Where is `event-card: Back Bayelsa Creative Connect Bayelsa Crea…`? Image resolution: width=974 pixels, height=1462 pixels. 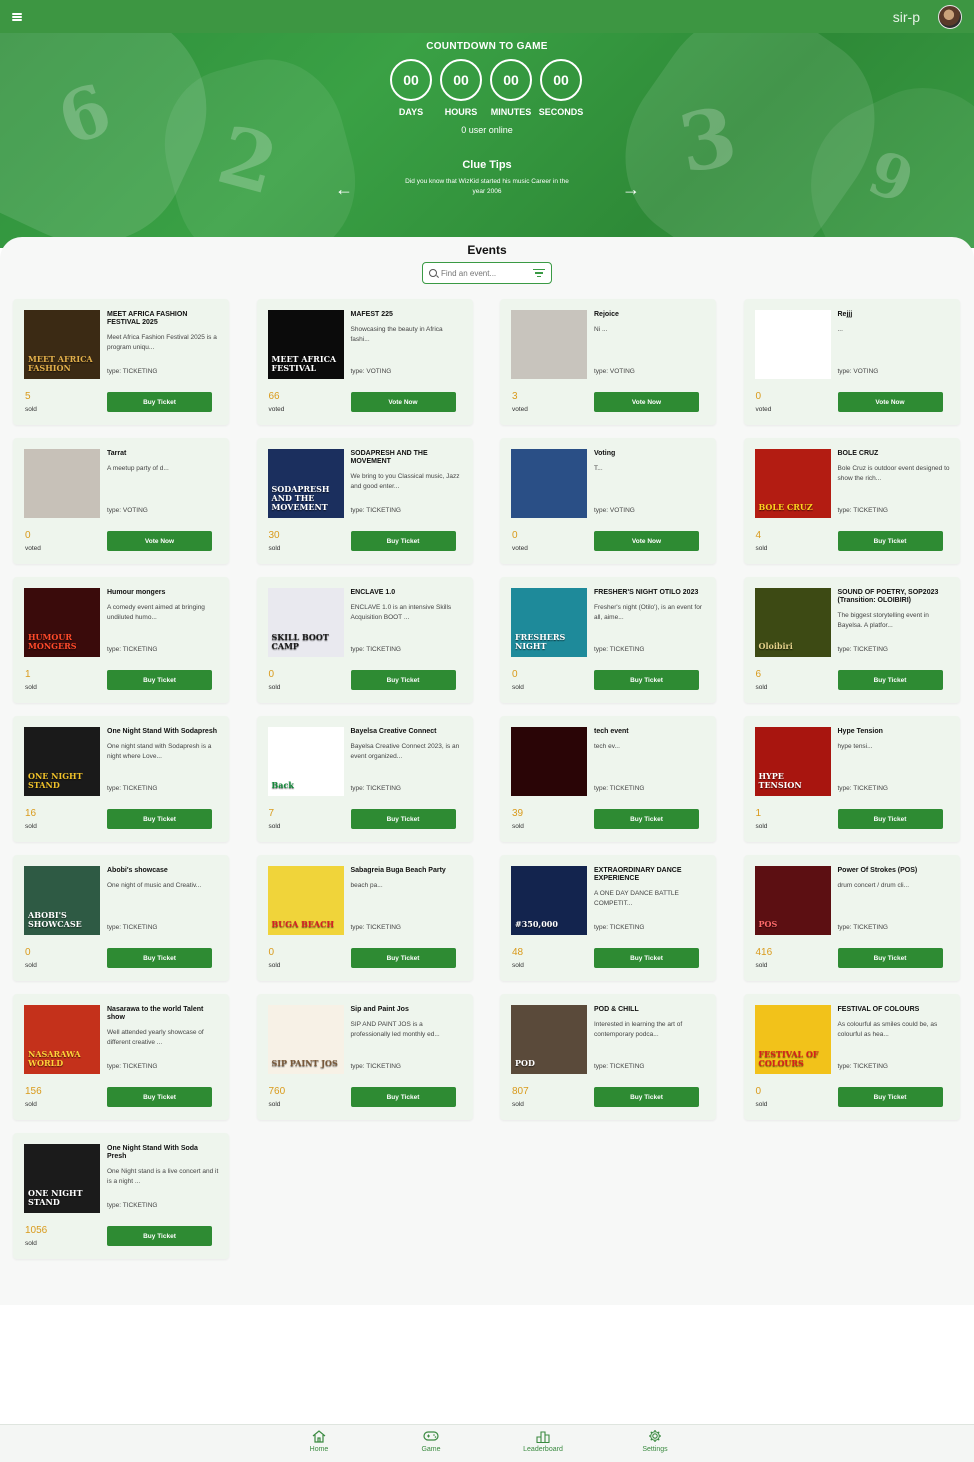 event-card: Back Bayelsa Creative Connect Bayelsa Crea… is located at coordinates (364, 779).